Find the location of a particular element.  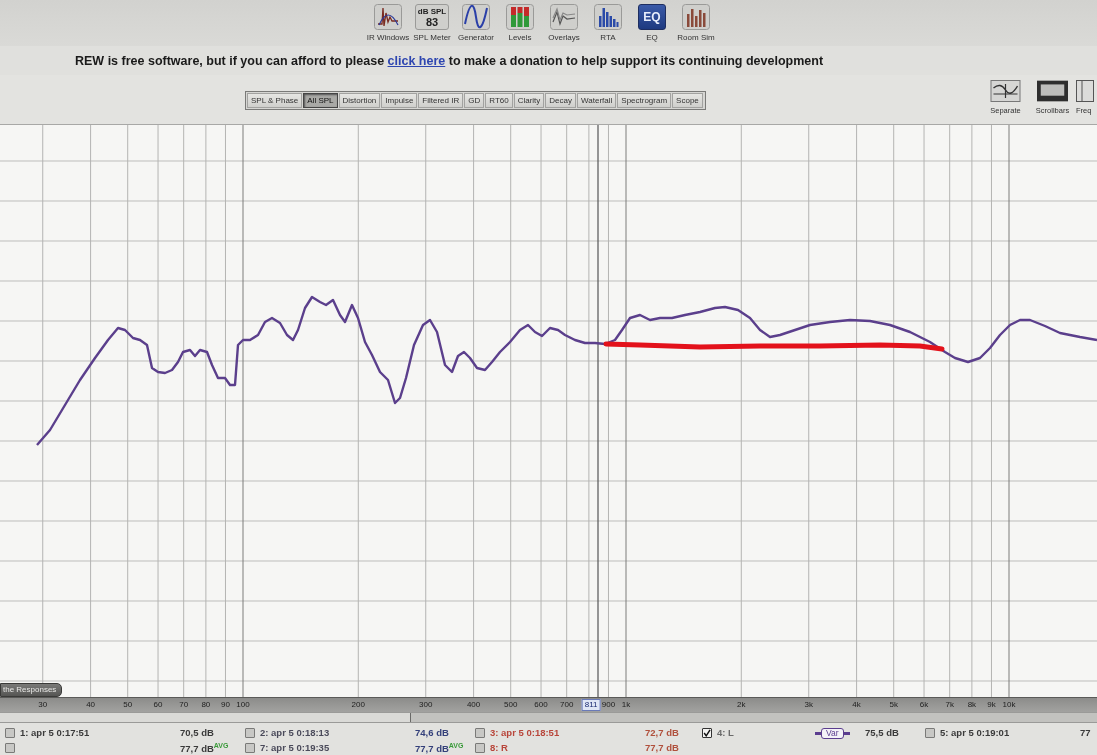

axis-label: 811 is located at coordinates (591, 705).